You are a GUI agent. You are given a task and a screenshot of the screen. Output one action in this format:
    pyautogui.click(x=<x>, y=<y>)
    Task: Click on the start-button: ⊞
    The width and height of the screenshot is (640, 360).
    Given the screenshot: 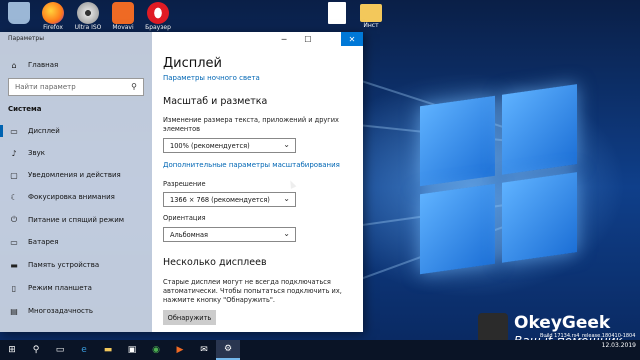 What is the action you would take?
    pyautogui.click(x=12, y=350)
    